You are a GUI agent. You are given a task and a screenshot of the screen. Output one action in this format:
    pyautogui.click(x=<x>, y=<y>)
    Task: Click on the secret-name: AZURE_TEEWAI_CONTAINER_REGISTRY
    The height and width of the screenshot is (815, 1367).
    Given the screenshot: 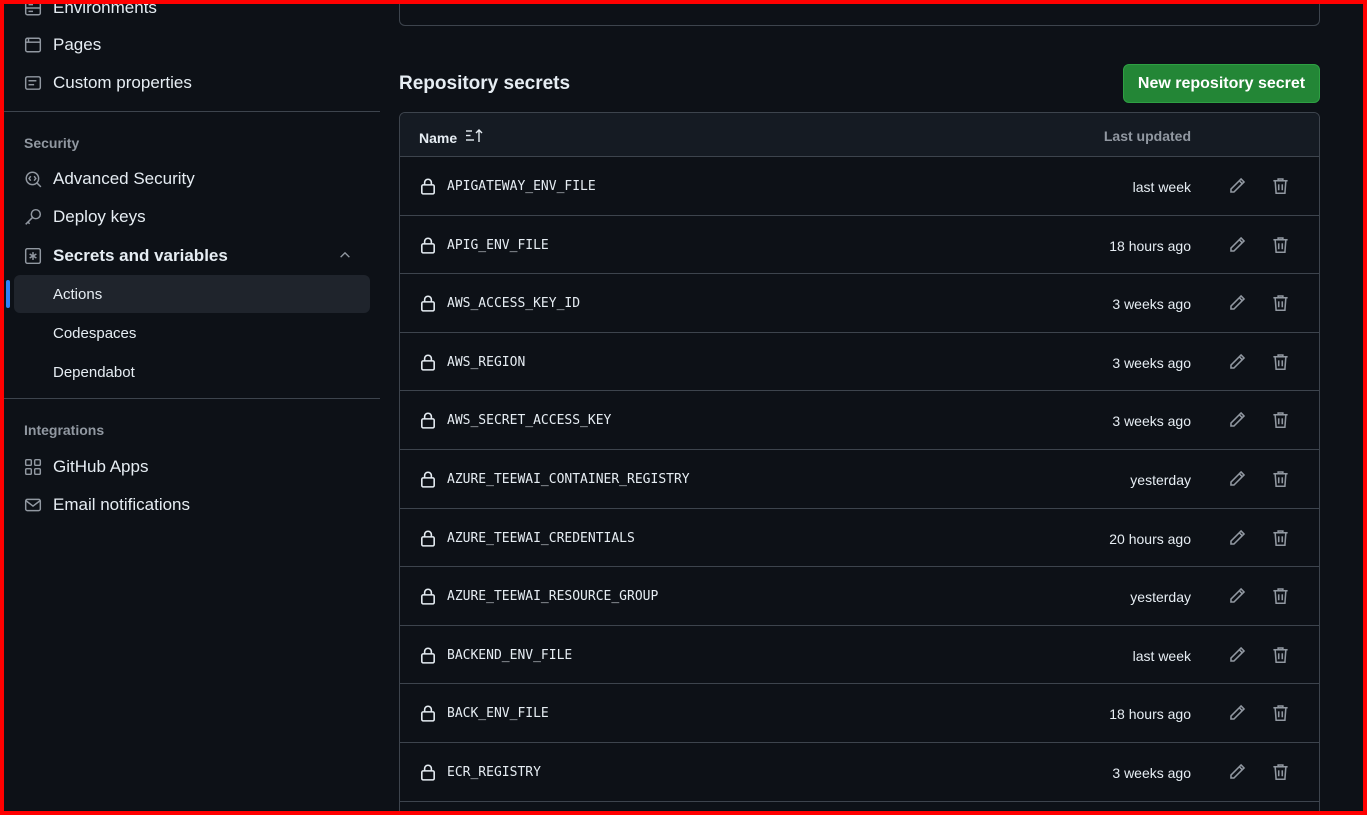 What is the action you would take?
    pyautogui.click(x=568, y=479)
    